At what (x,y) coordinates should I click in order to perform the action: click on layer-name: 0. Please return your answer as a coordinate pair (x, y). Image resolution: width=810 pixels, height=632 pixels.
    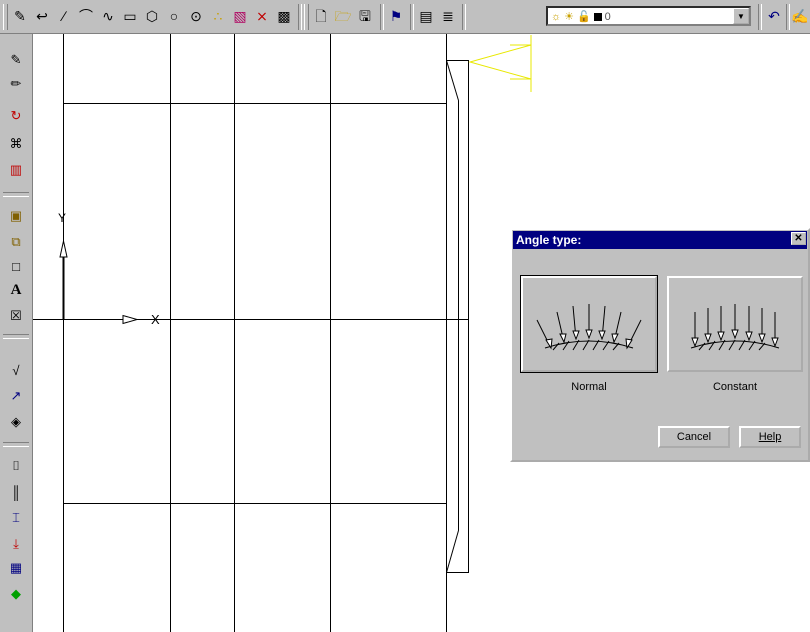
    Looking at the image, I should click on (607, 16).